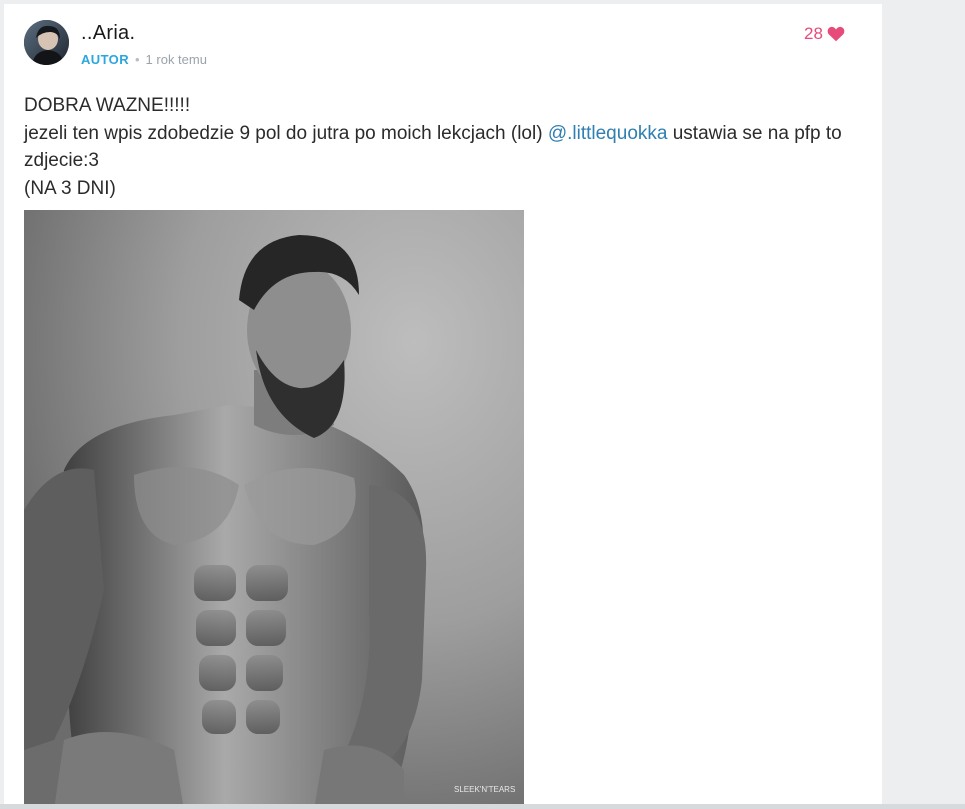  What do you see at coordinates (813, 33) in the screenshot?
I see `like-count: 28` at bounding box center [813, 33].